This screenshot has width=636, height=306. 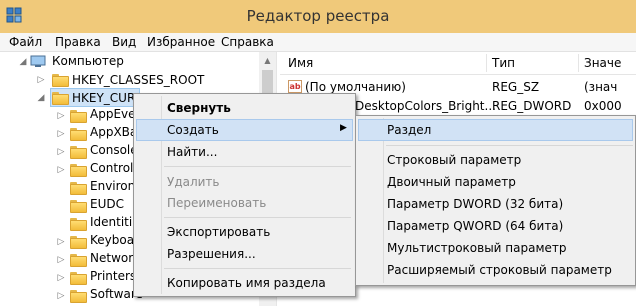 What do you see at coordinates (409, 130) in the screenshot?
I see `submenu-item-key: Раздел` at bounding box center [409, 130].